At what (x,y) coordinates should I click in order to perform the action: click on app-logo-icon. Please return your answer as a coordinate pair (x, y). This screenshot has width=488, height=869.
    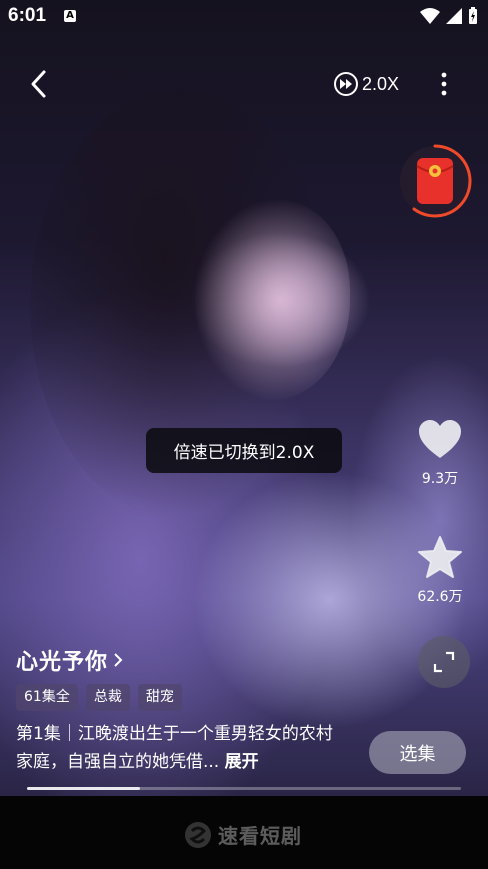
    Looking at the image, I should click on (198, 834).